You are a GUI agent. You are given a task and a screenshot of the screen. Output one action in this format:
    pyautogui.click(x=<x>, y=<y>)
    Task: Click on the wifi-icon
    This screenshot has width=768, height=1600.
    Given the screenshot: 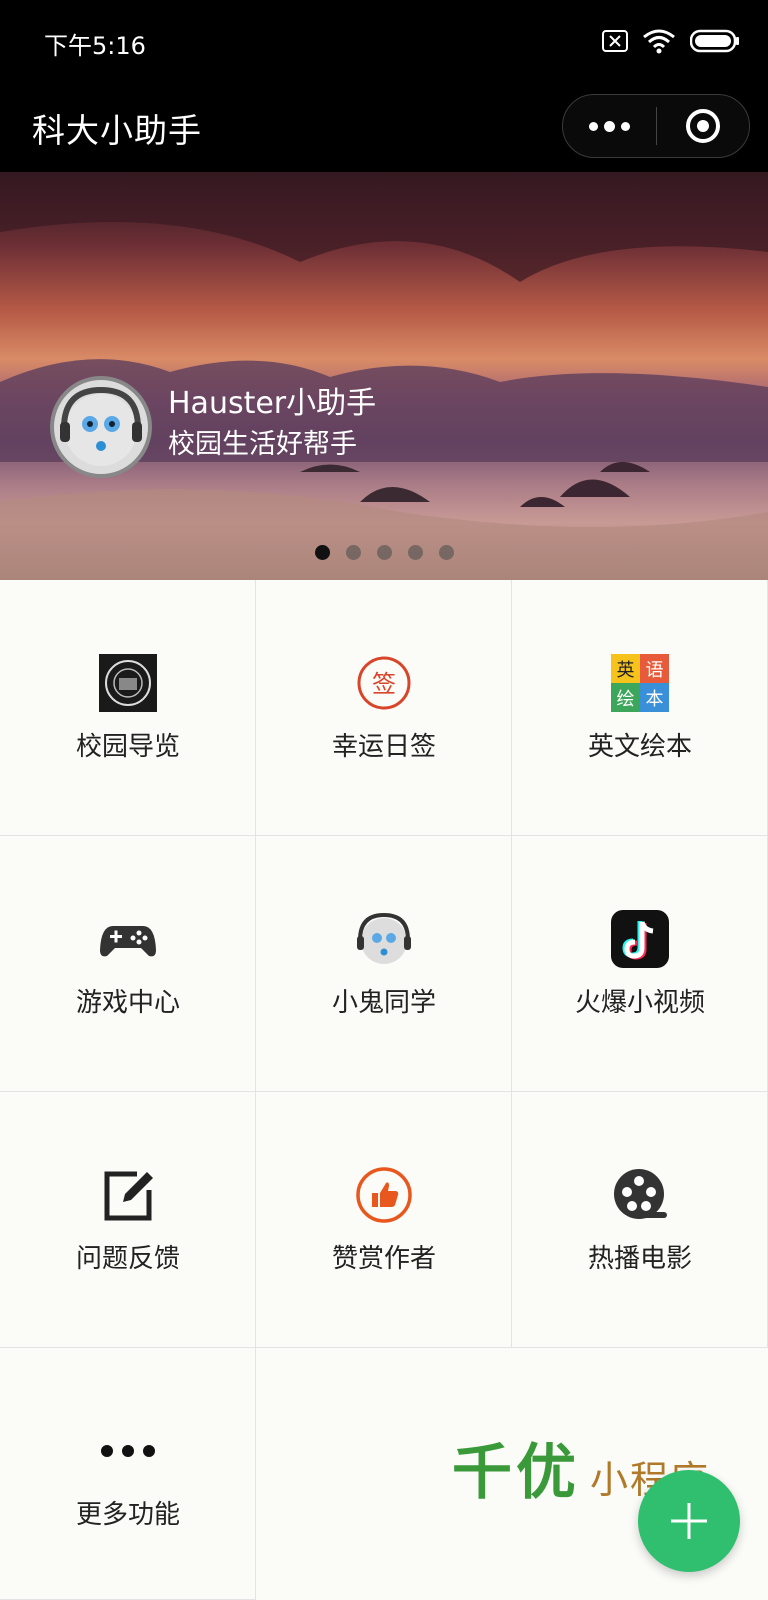 What is the action you would take?
    pyautogui.click(x=659, y=41)
    